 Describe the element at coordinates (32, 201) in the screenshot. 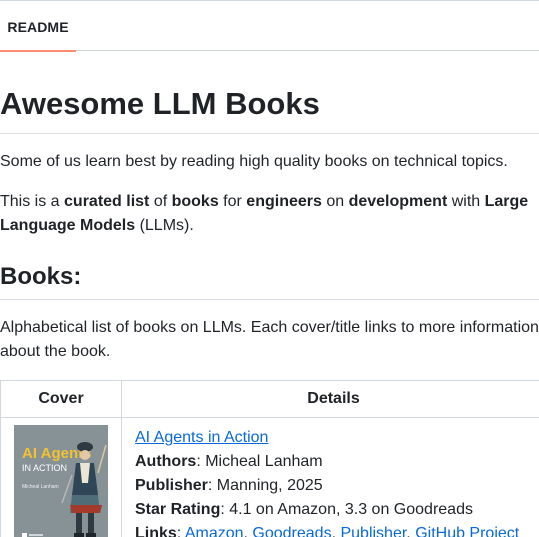

I see `text-span: This is a` at that location.